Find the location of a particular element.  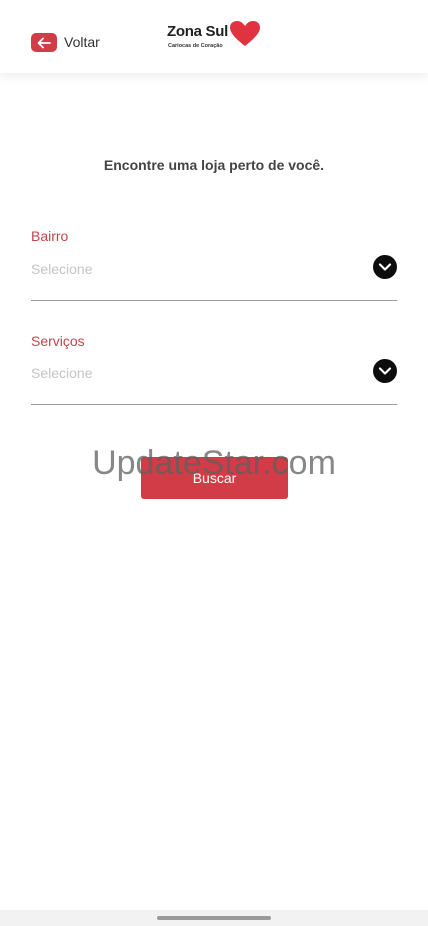

header: Voltar Zona Sul Cariocas de Coração is located at coordinates (214, 36).